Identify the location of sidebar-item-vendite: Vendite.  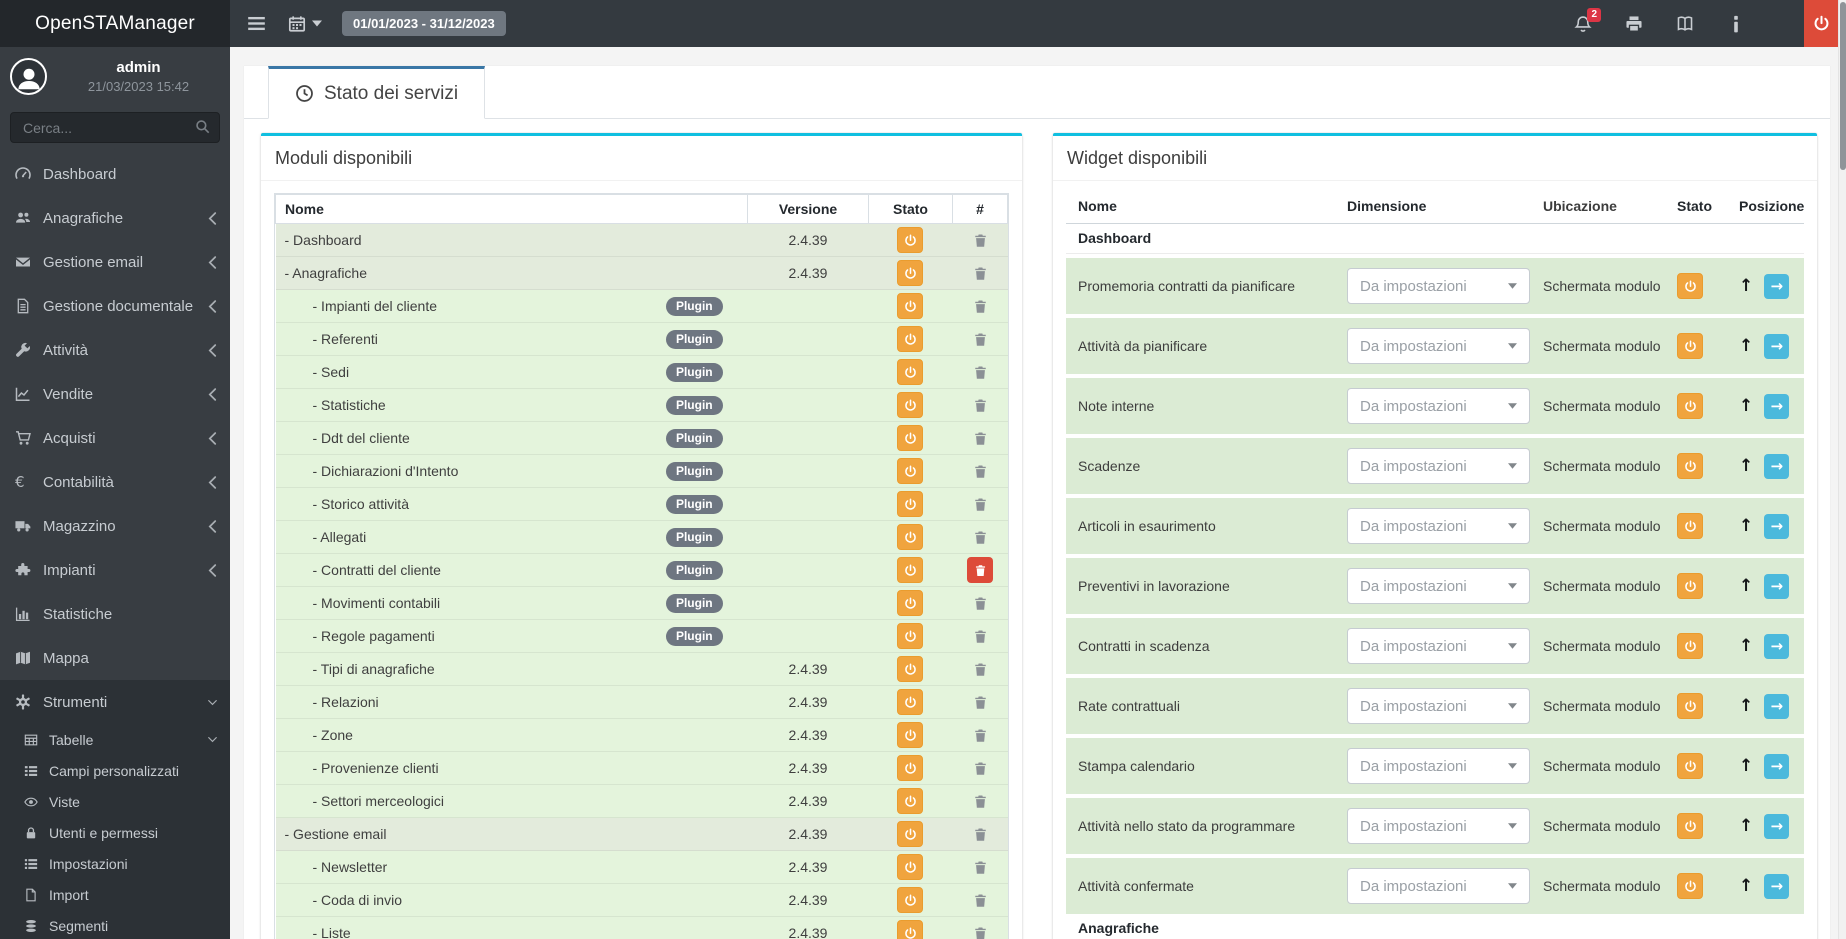
(115, 394).